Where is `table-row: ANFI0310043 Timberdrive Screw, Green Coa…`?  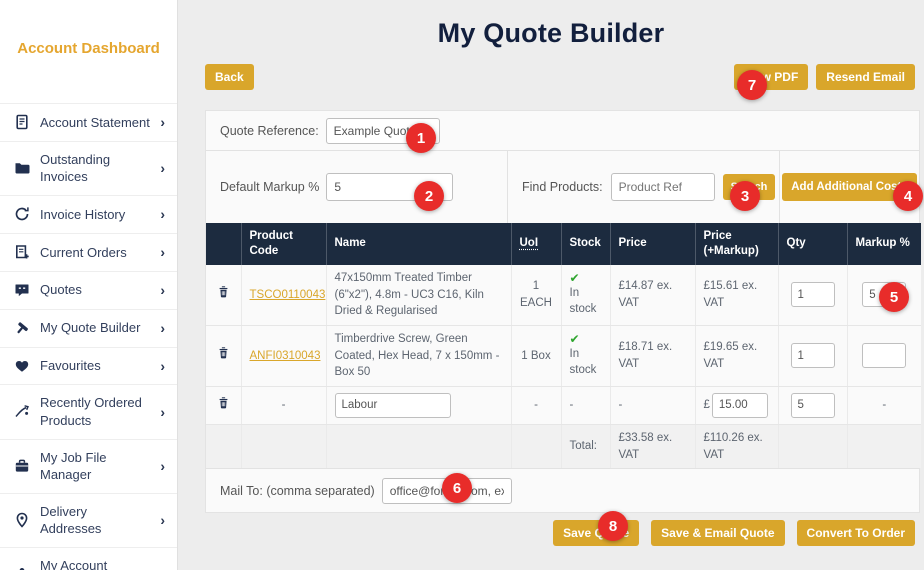
table-row: ANFI0310043 Timberdrive Screw, Green Coa… is located at coordinates (563, 356).